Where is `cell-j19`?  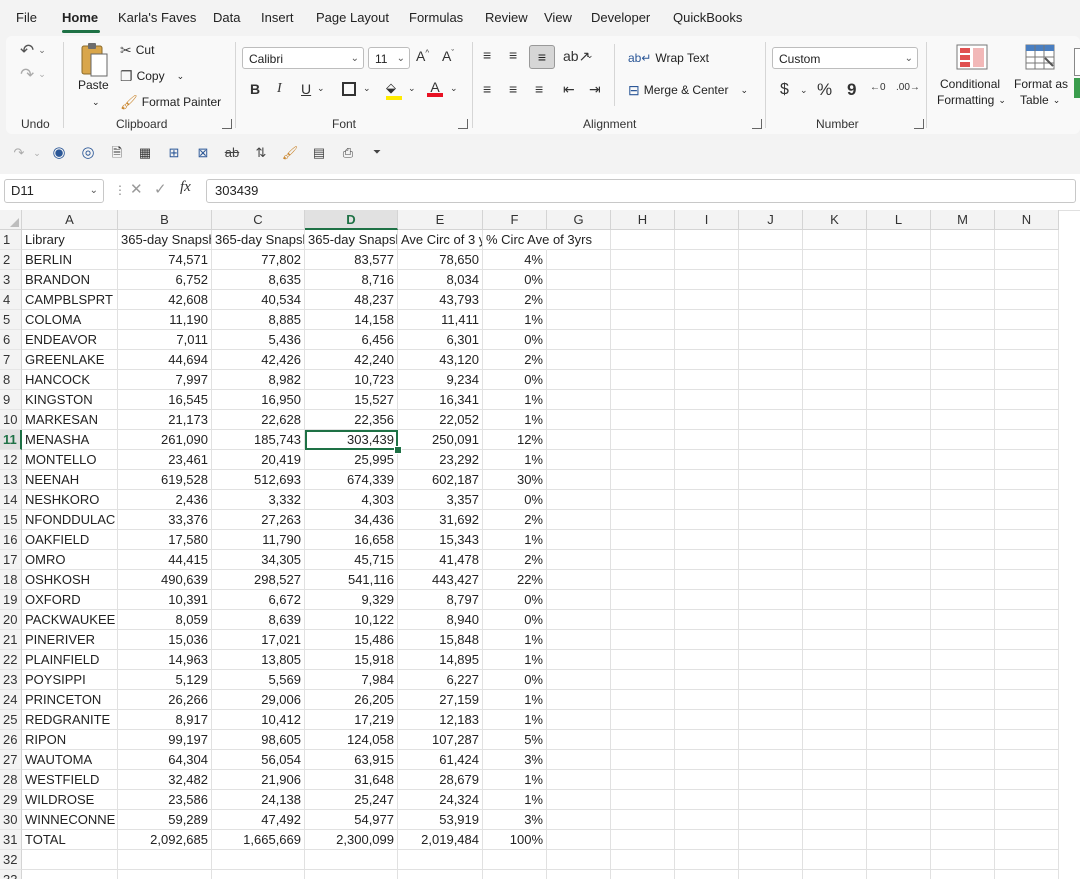
cell-j19 is located at coordinates (771, 600).